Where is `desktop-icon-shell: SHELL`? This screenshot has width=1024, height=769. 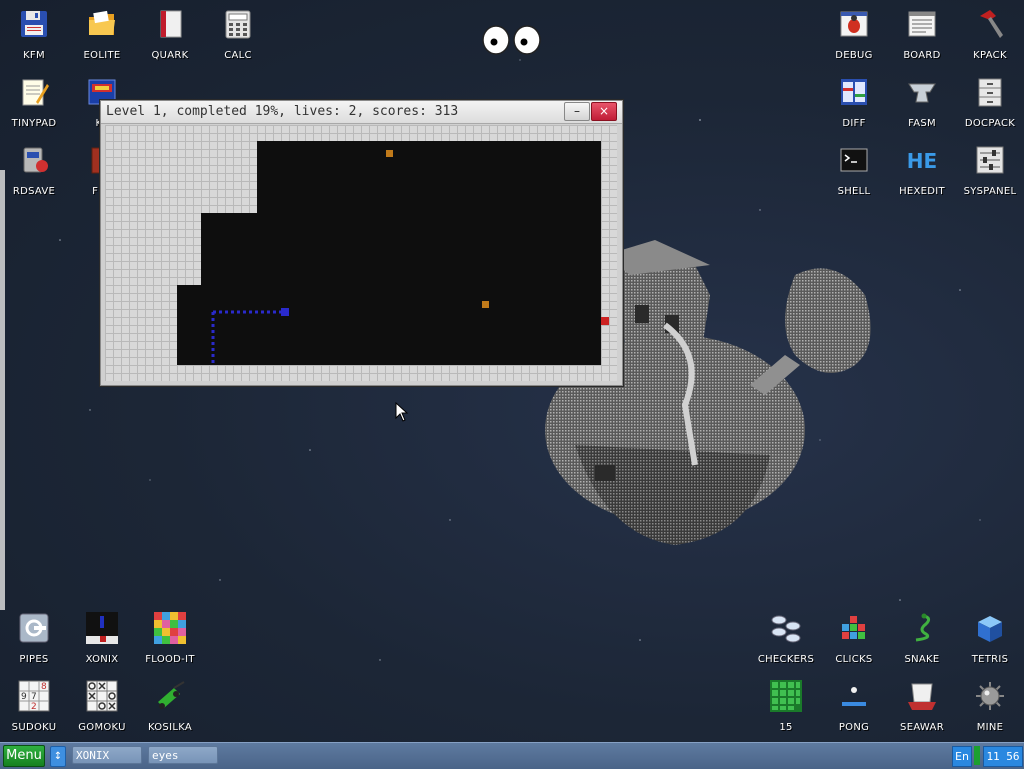 desktop-icon-shell: SHELL is located at coordinates (854, 169).